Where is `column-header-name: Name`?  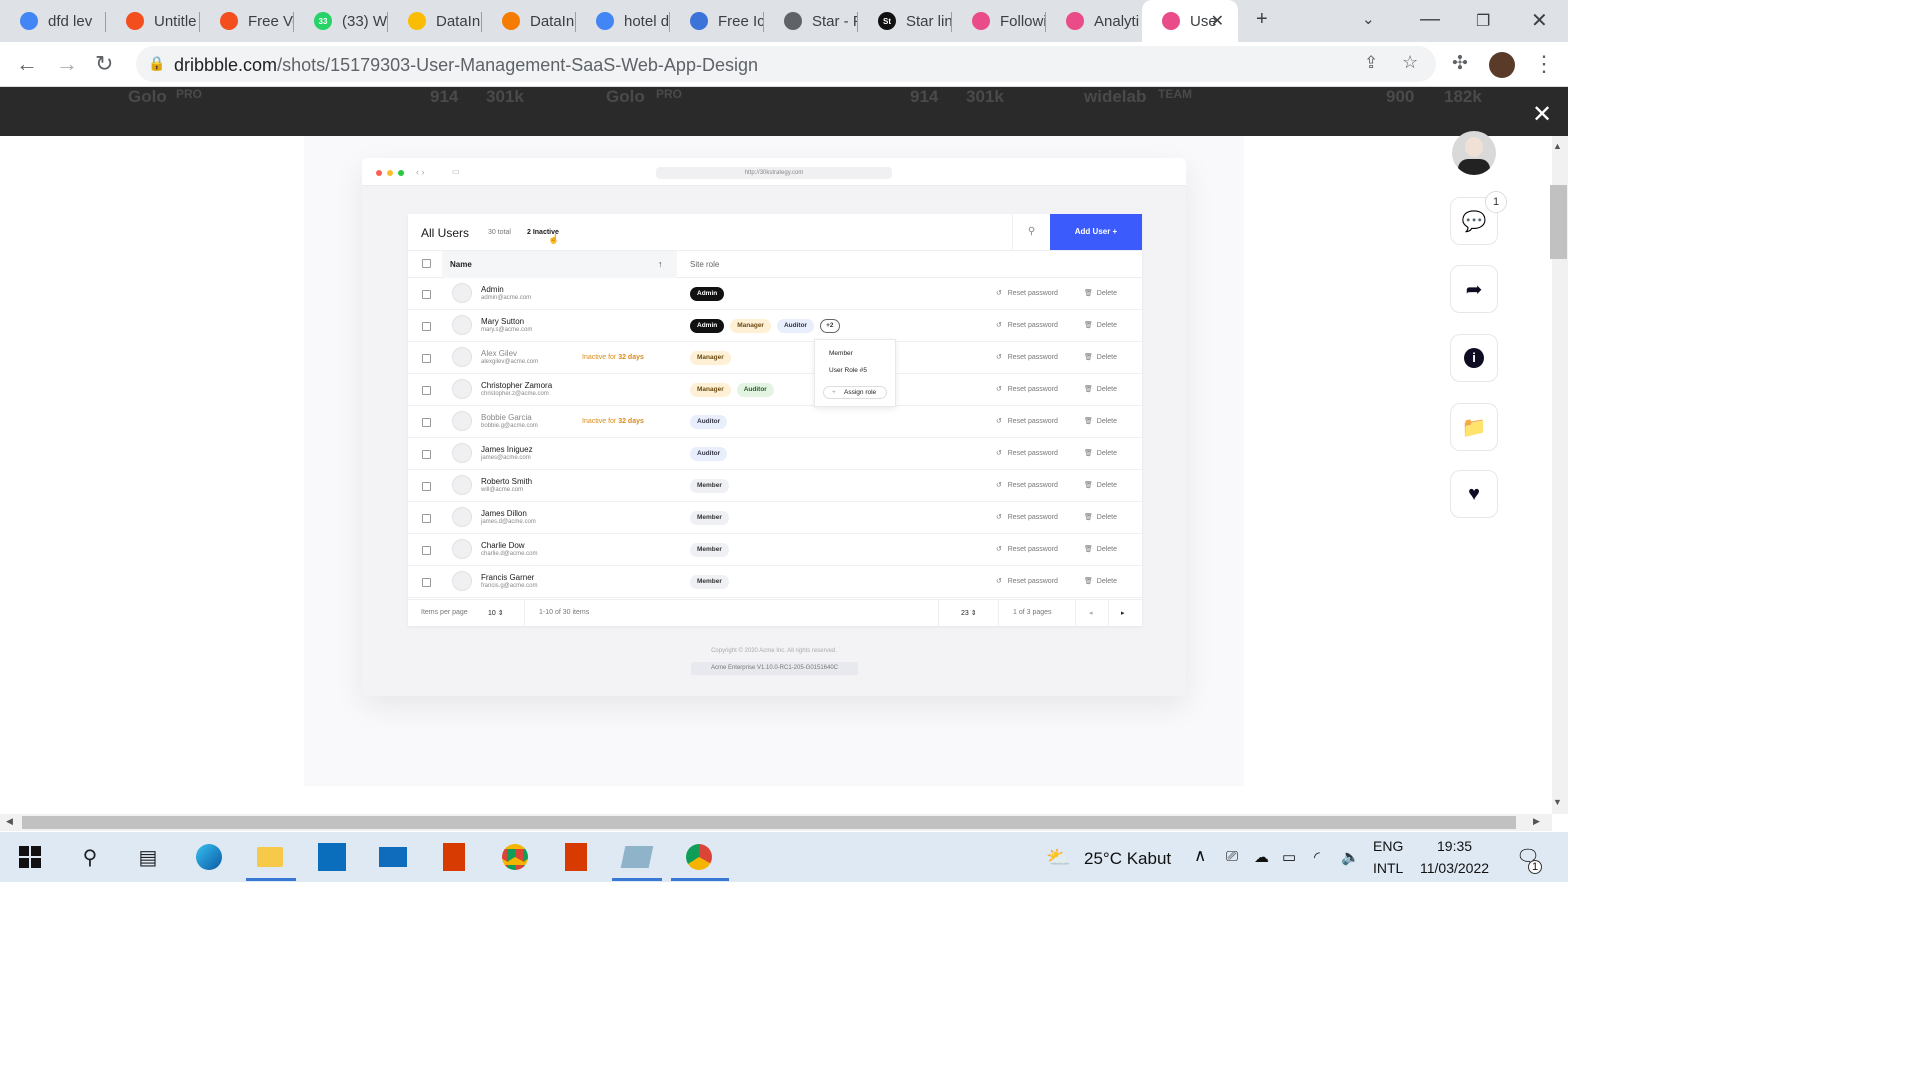 column-header-name: Name is located at coordinates (559, 264).